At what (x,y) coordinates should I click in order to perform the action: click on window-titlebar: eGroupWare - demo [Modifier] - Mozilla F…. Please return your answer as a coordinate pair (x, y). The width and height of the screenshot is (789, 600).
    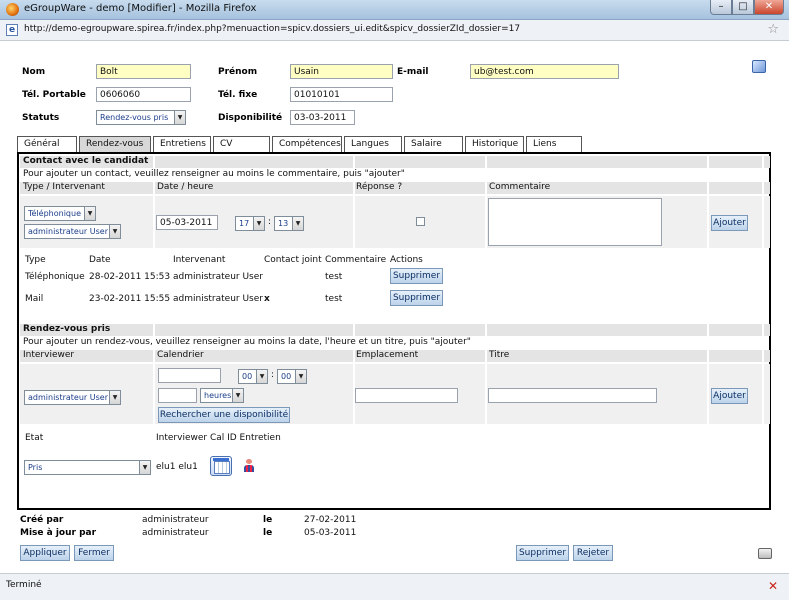
    Looking at the image, I should click on (394, 10).